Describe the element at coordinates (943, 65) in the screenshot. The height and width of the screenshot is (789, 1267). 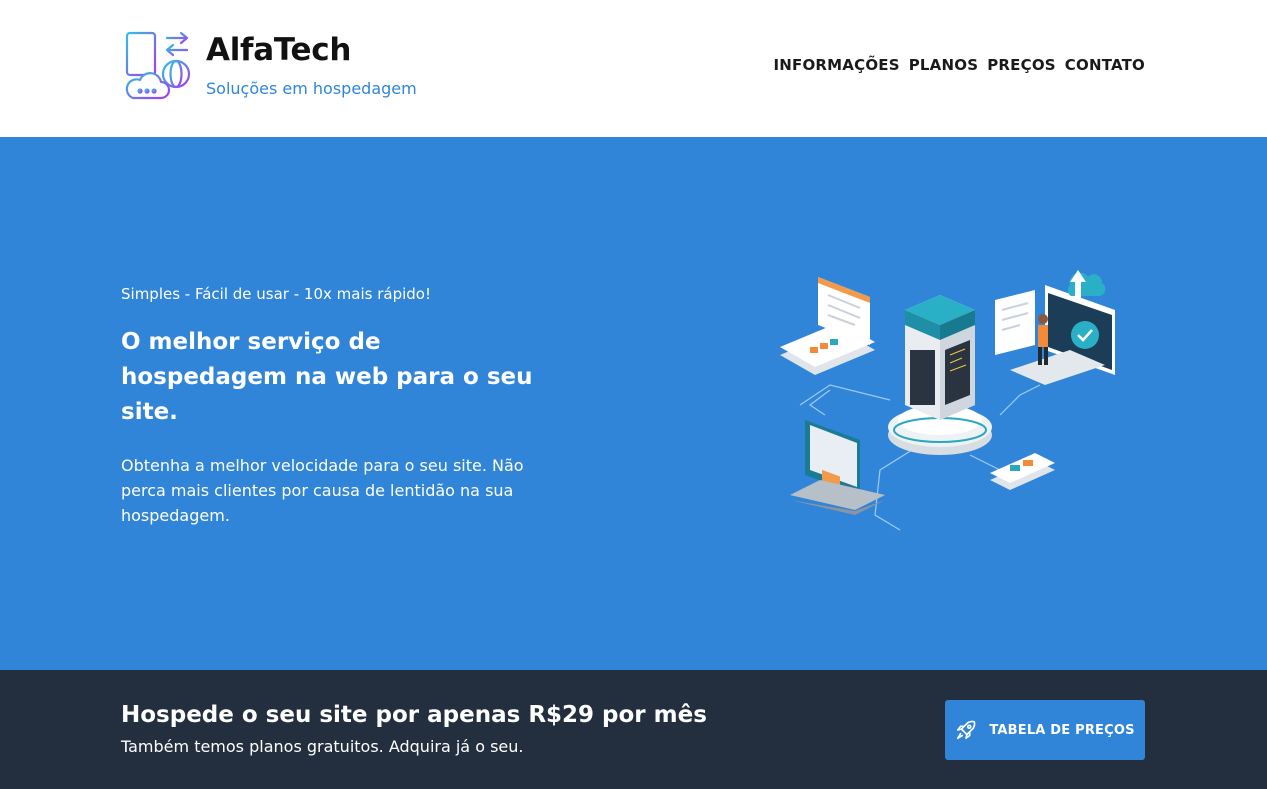
I see `nav-item-planos: PLANOS` at that location.